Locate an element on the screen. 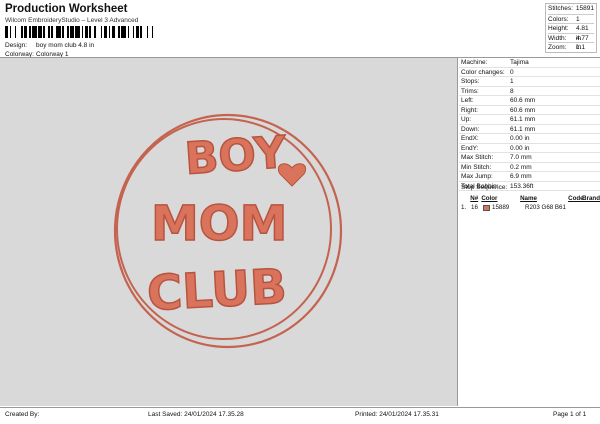 Image resolution: width=600 pixels, height=424 pixels. machine-info-row: EndY: 0.00 in is located at coordinates (529, 148).